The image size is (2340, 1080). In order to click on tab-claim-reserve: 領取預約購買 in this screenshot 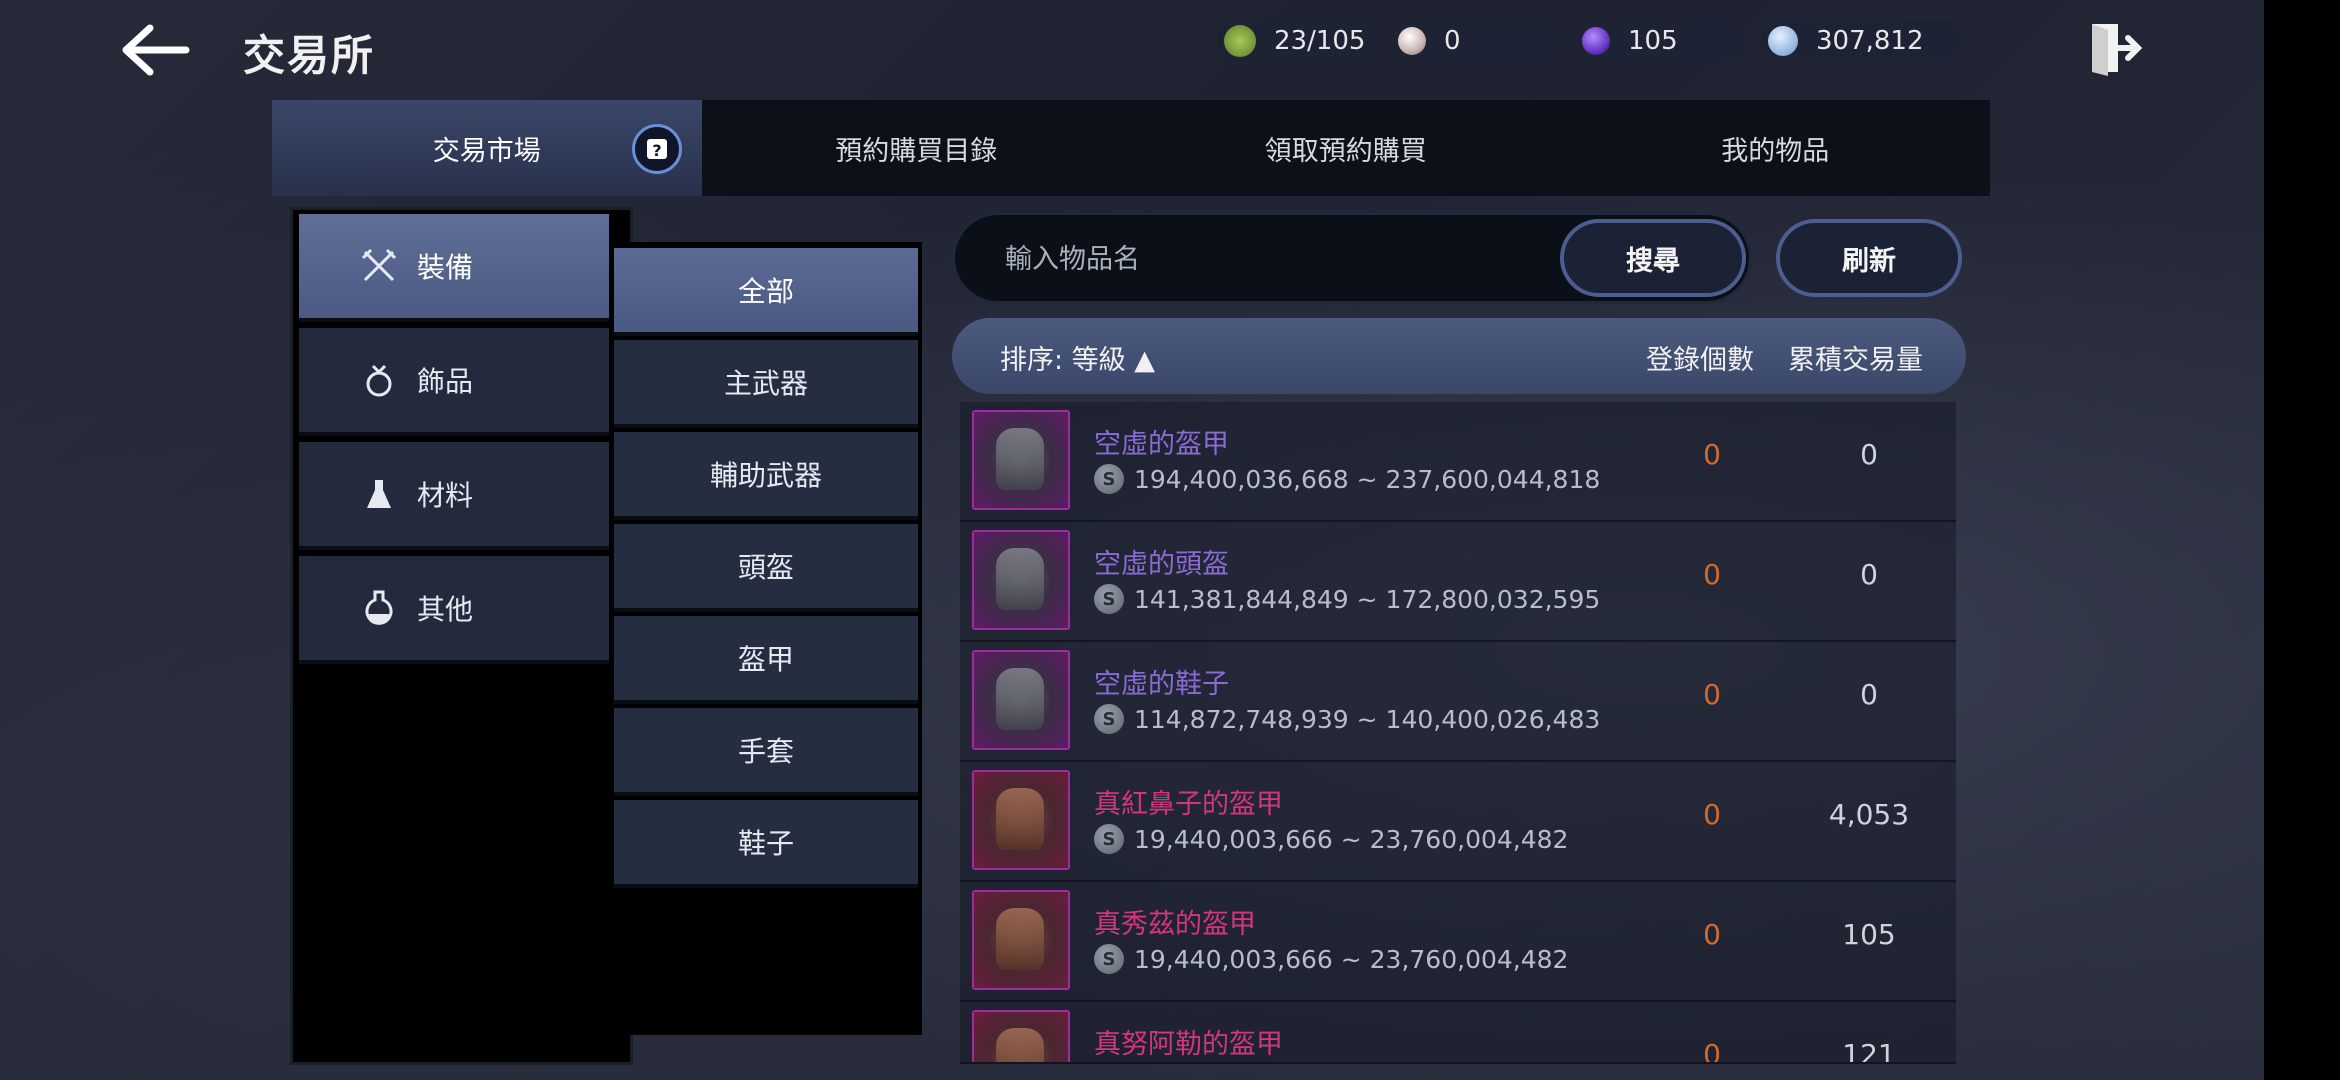, I will do `click(1346, 148)`.